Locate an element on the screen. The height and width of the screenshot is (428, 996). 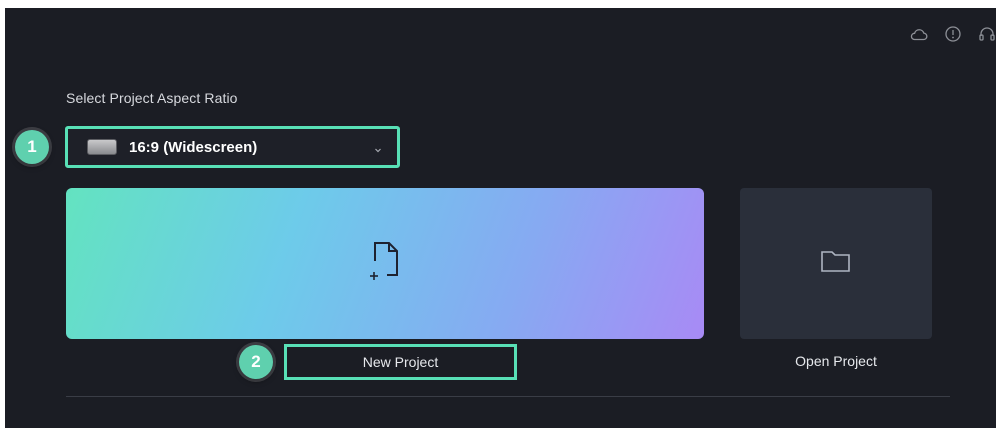
new-file-icon is located at coordinates (385, 263).